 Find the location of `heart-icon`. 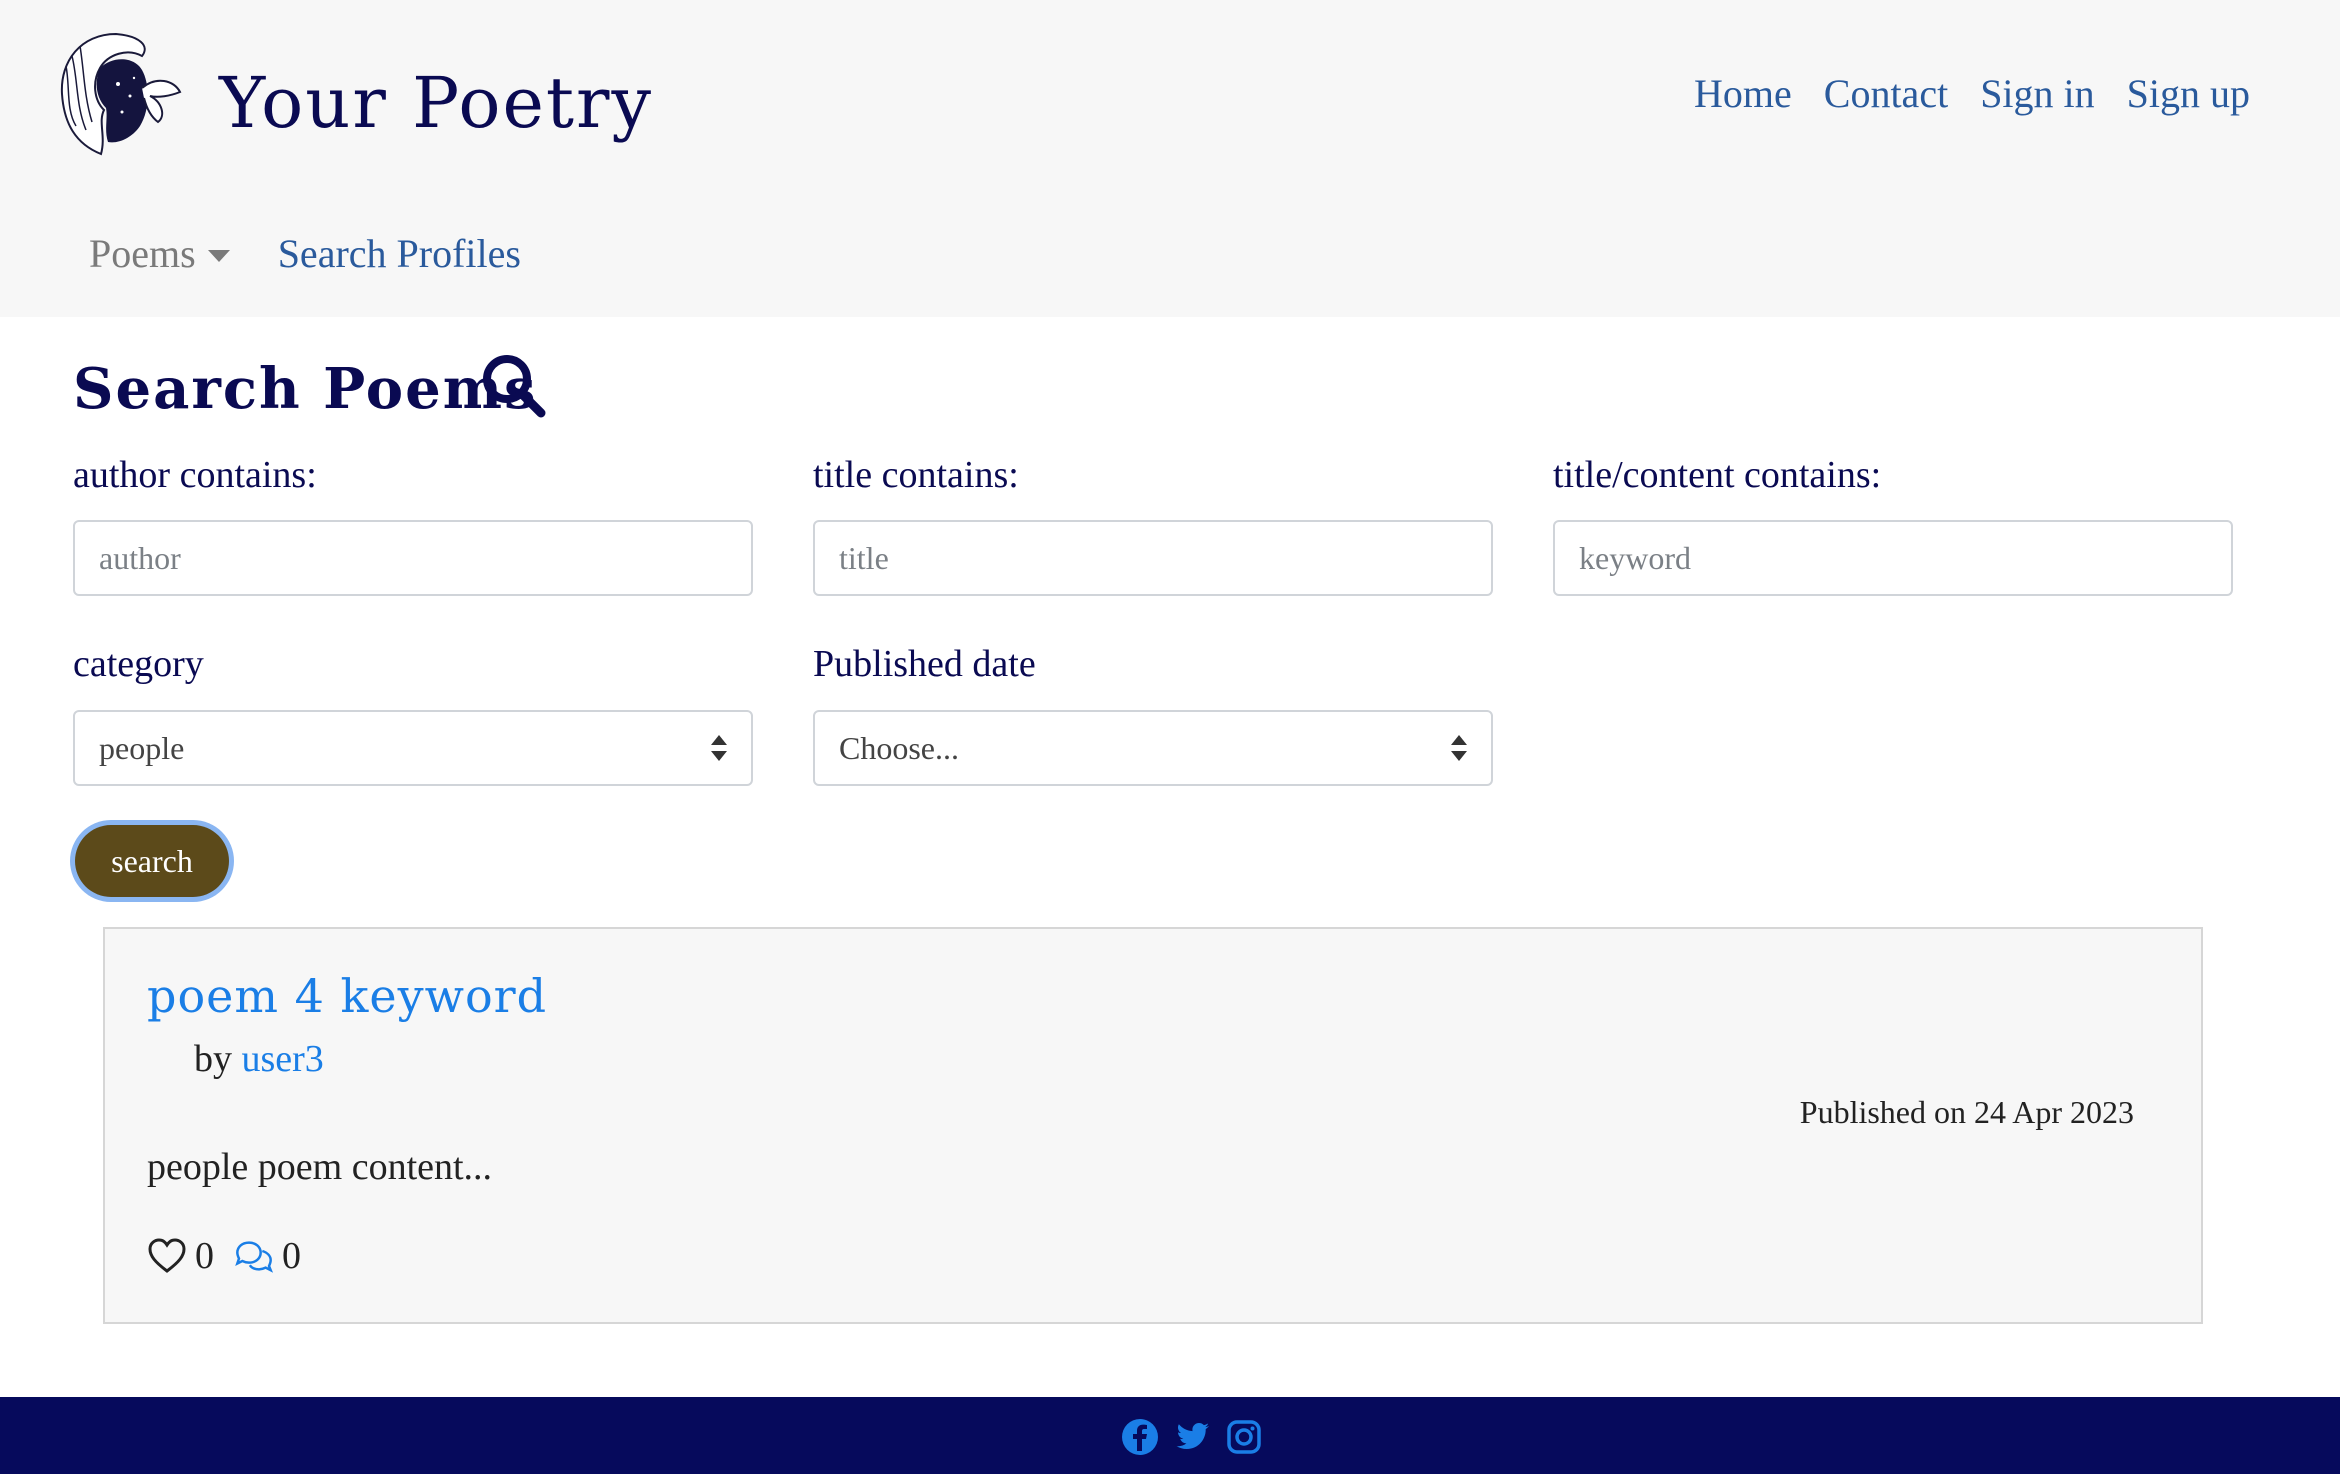

heart-icon is located at coordinates (167, 1256).